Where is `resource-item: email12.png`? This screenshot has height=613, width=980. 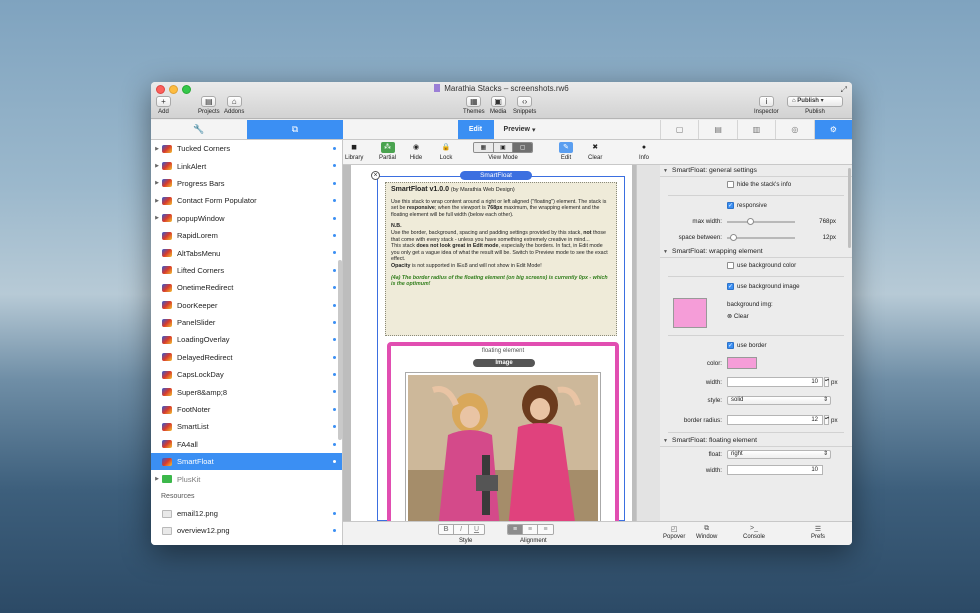
resource-item: email12.png is located at coordinates (246, 513).